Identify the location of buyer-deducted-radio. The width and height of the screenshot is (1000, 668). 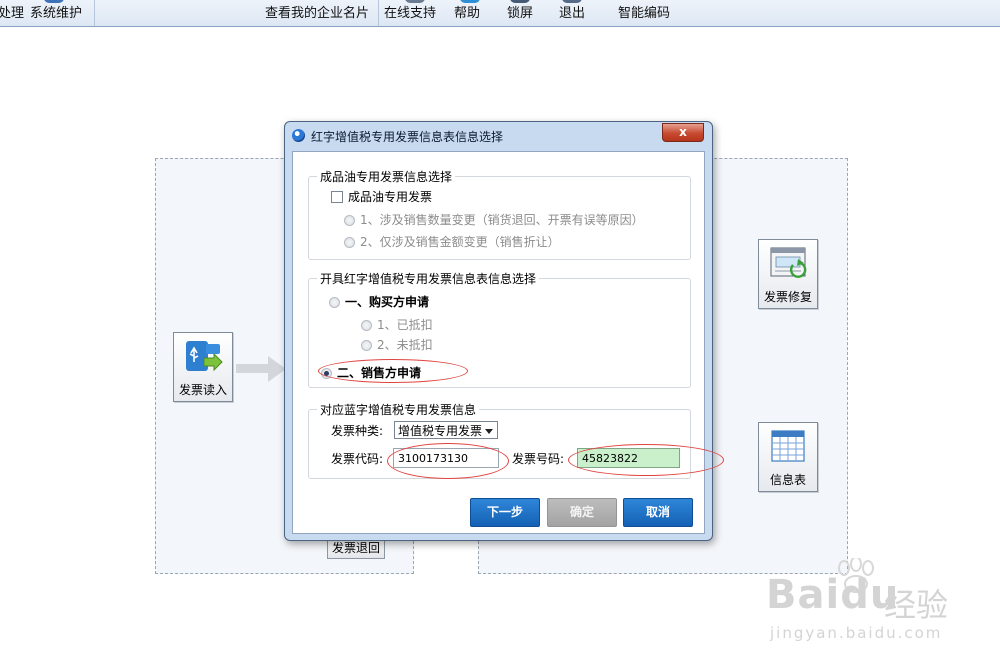
(366, 325).